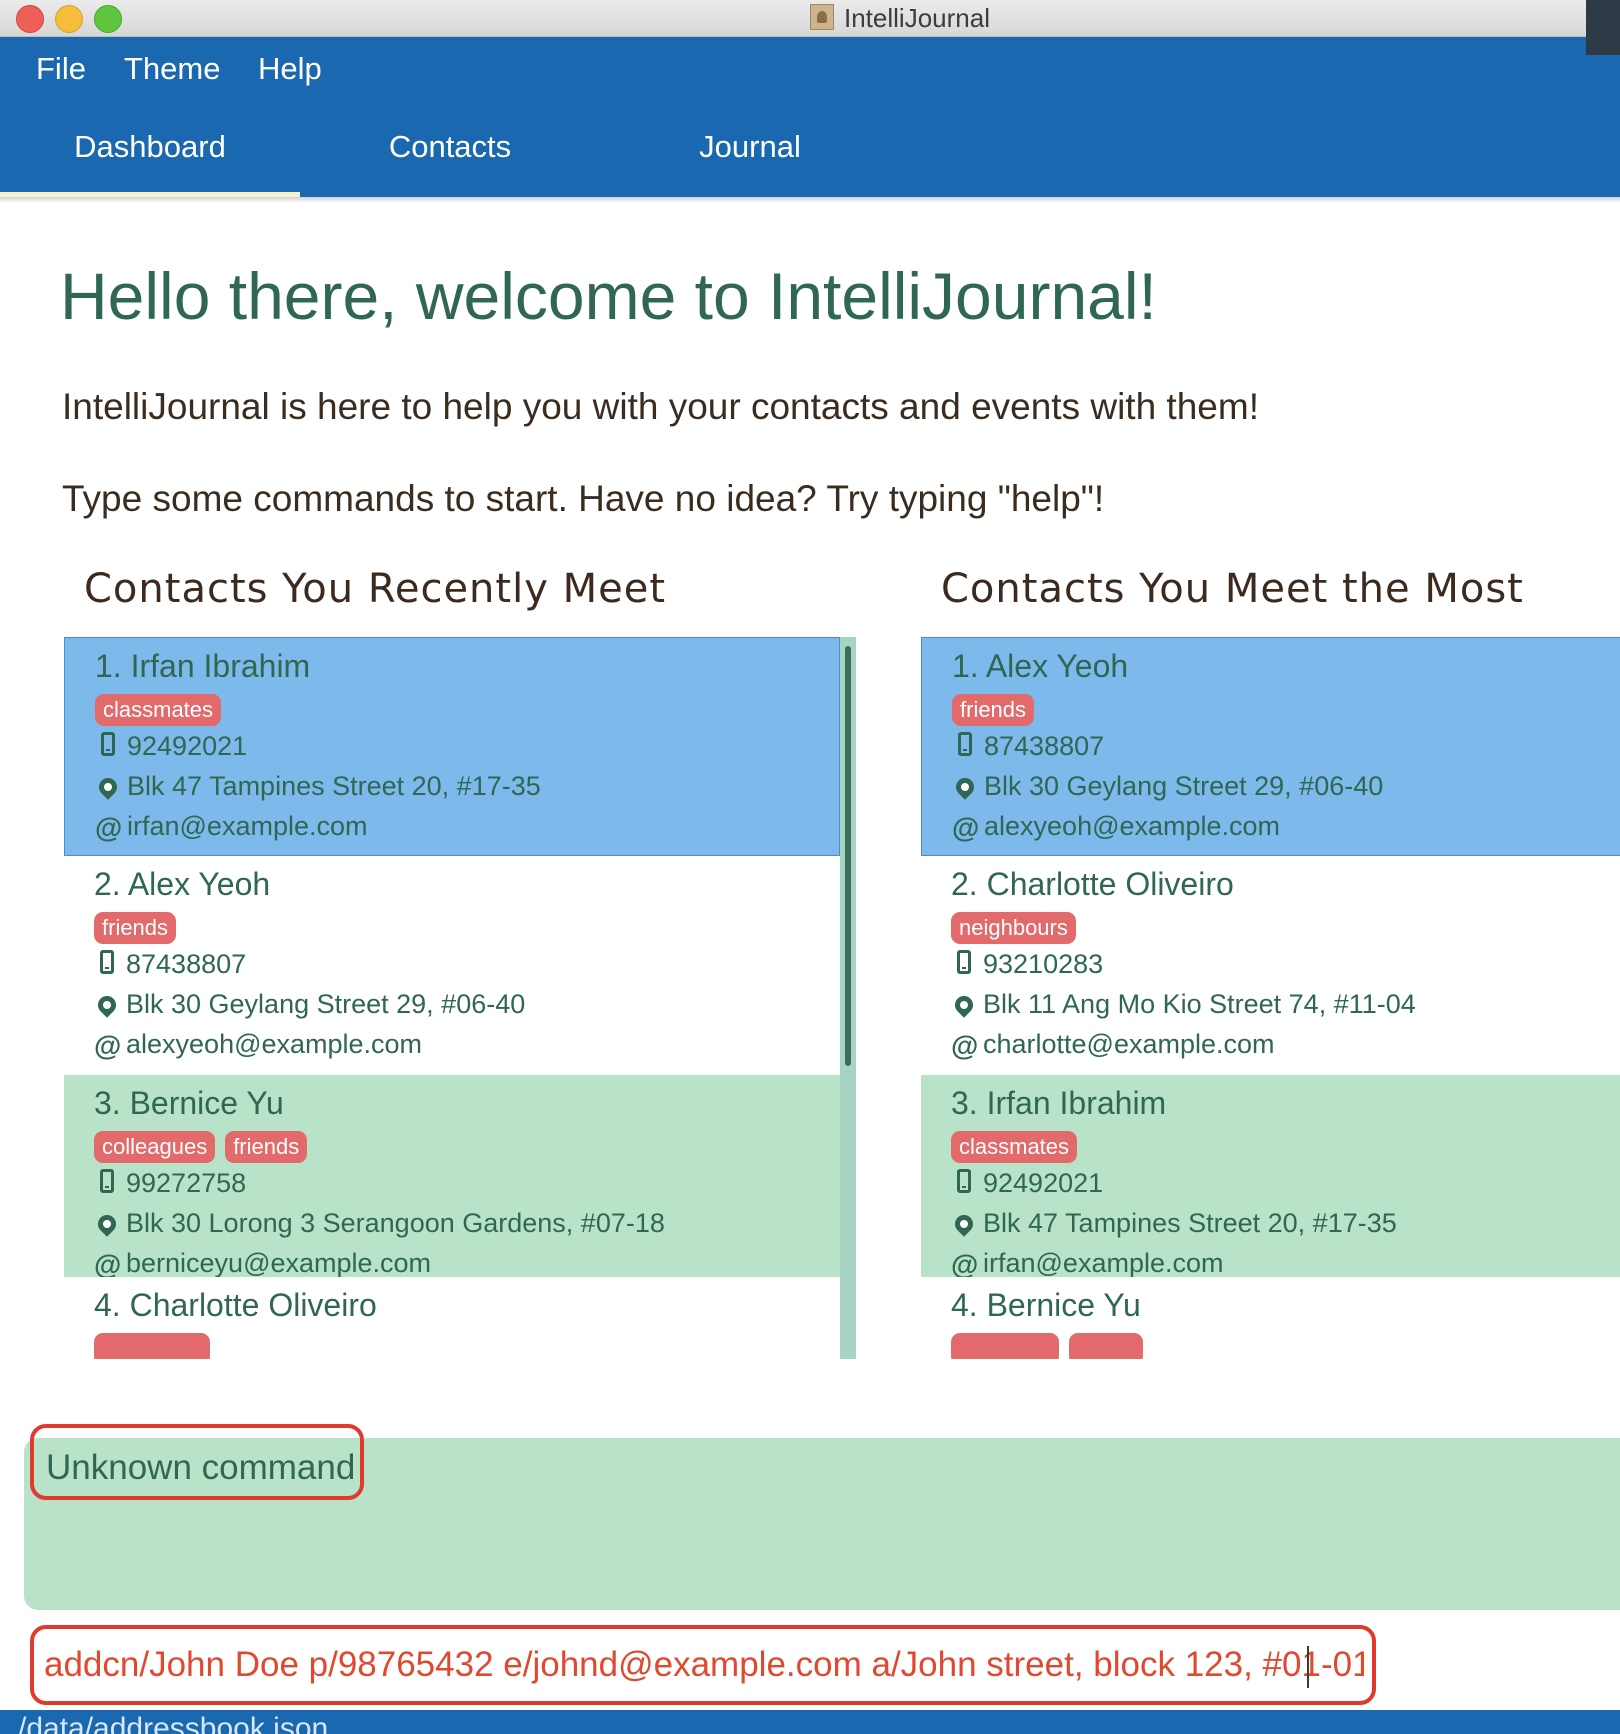  What do you see at coordinates (917, 18) in the screenshot?
I see `window-title: IntelliJournal` at bounding box center [917, 18].